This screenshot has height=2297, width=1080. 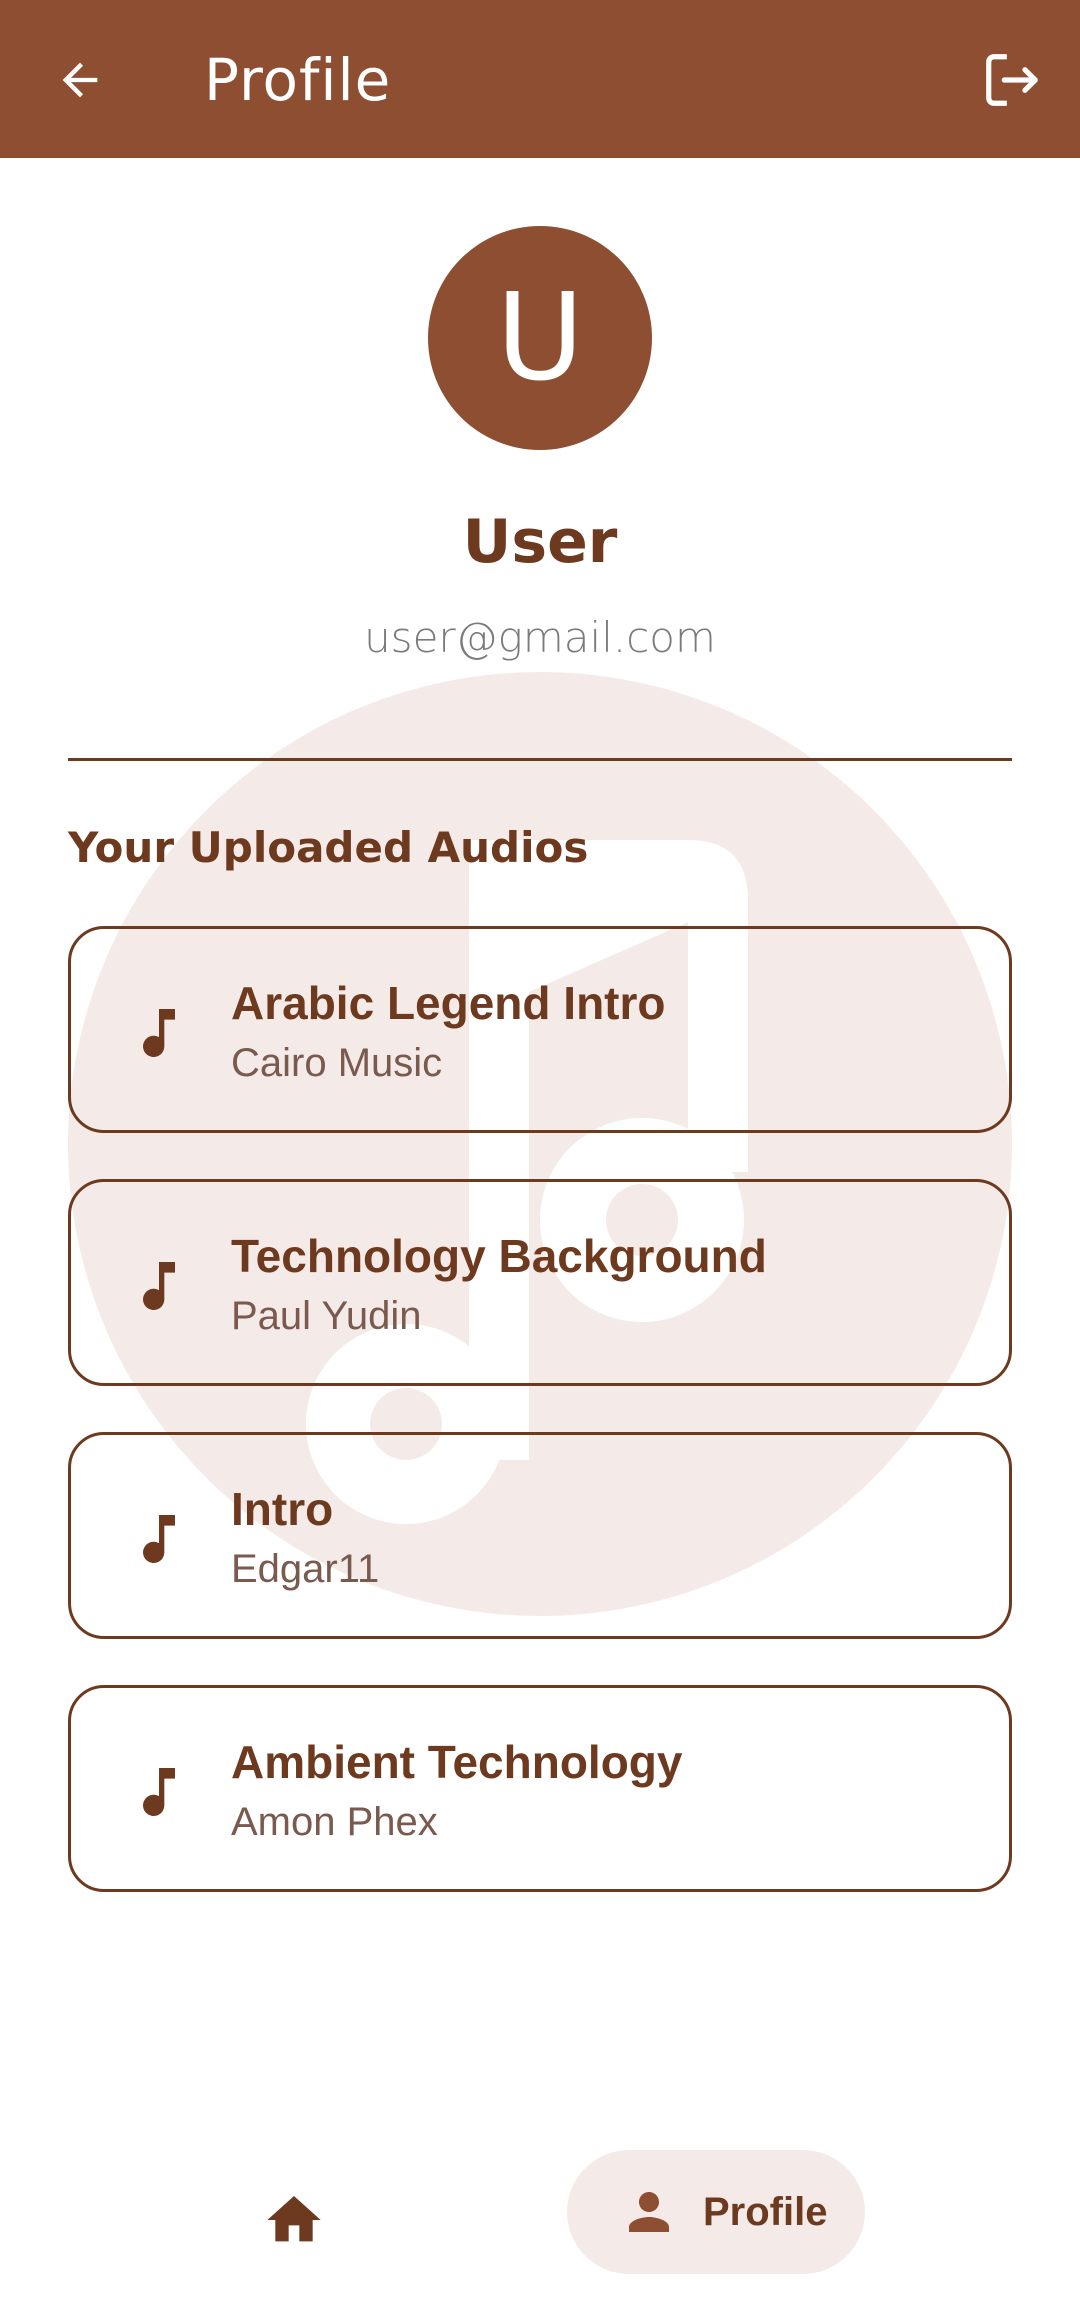 I want to click on back-button, so click(x=80, y=80).